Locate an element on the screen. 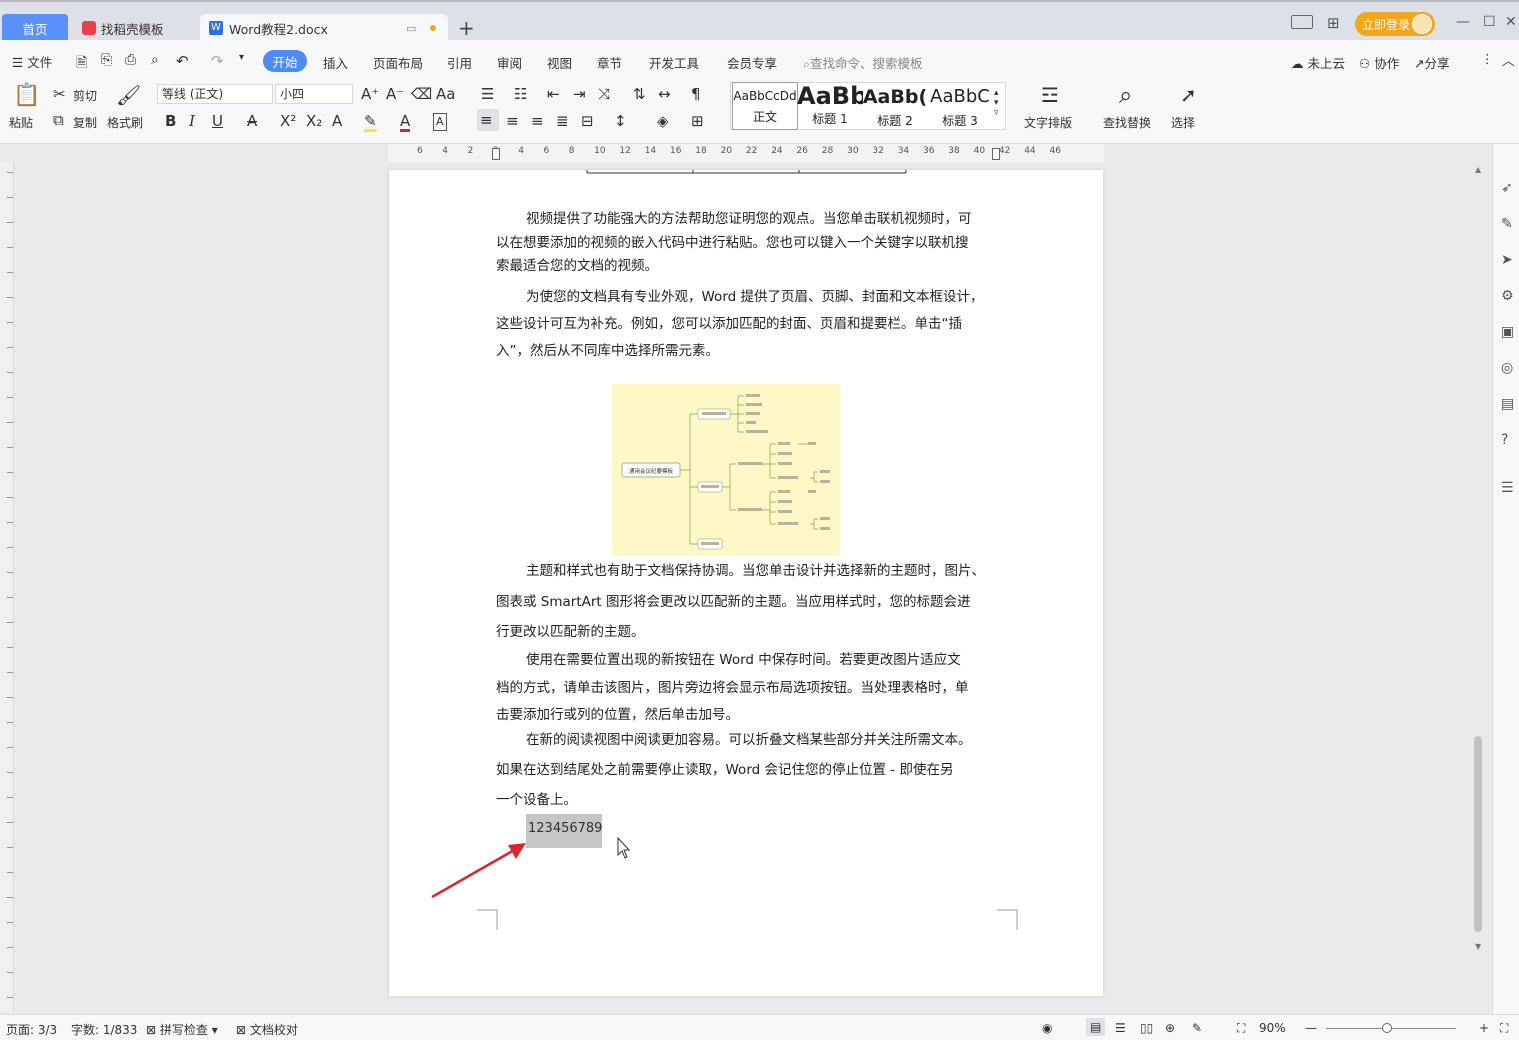 The height and width of the screenshot is (1040, 1519). style-heading1: AaBb 标题 1 is located at coordinates (830, 106).